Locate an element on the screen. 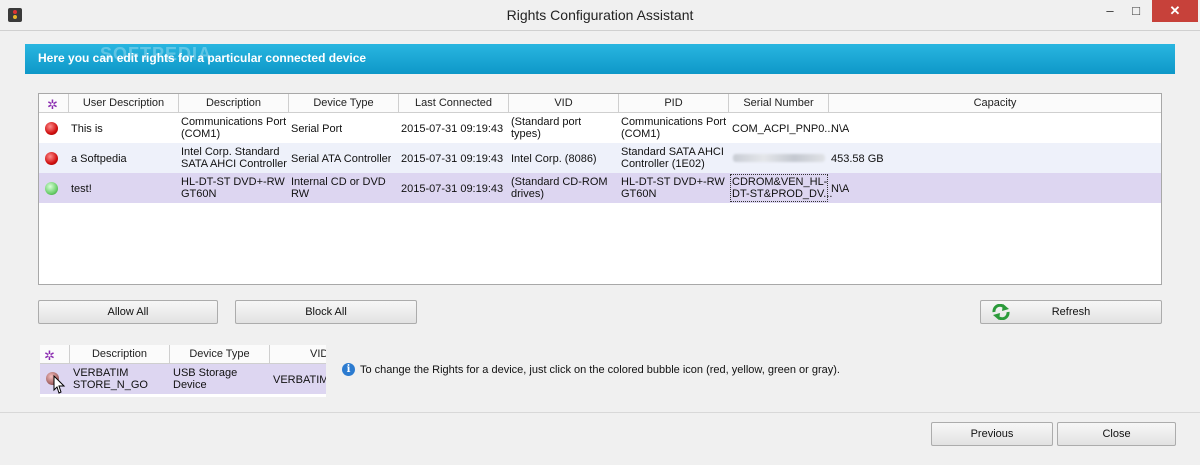 The image size is (1200, 465). capacity-cell: 453.58 GB is located at coordinates (857, 159).